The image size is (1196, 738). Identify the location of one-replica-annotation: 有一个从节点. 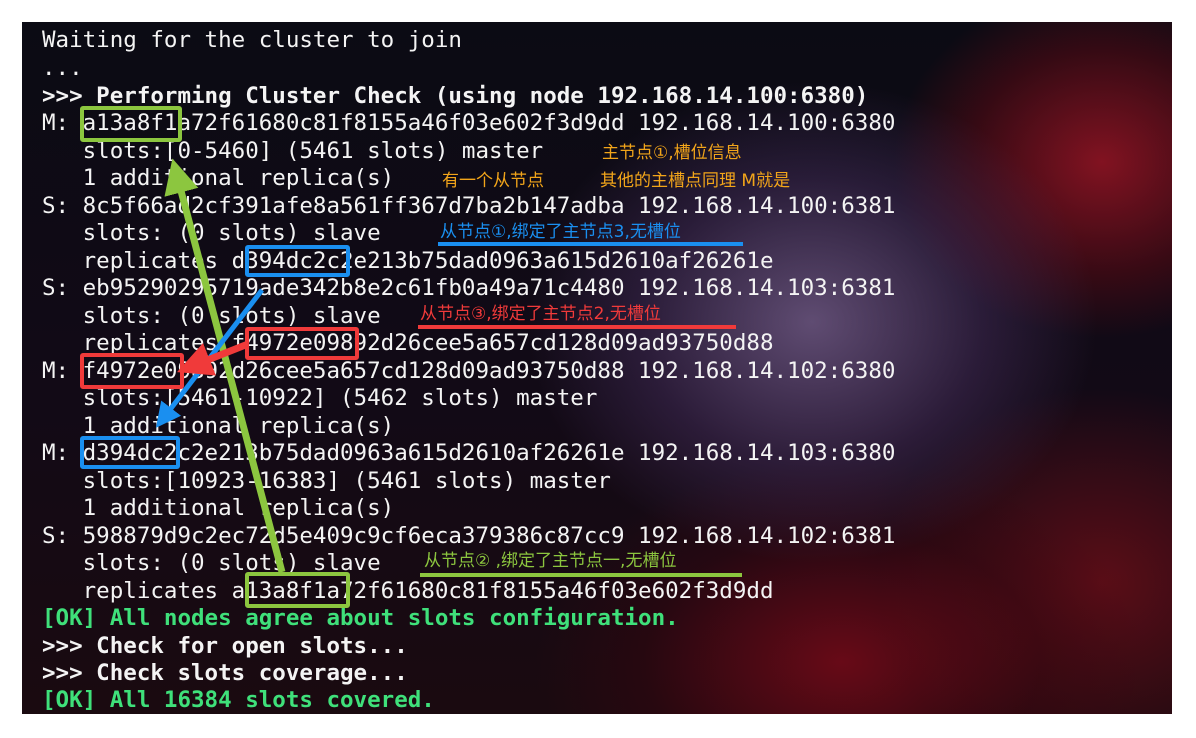
(493, 181).